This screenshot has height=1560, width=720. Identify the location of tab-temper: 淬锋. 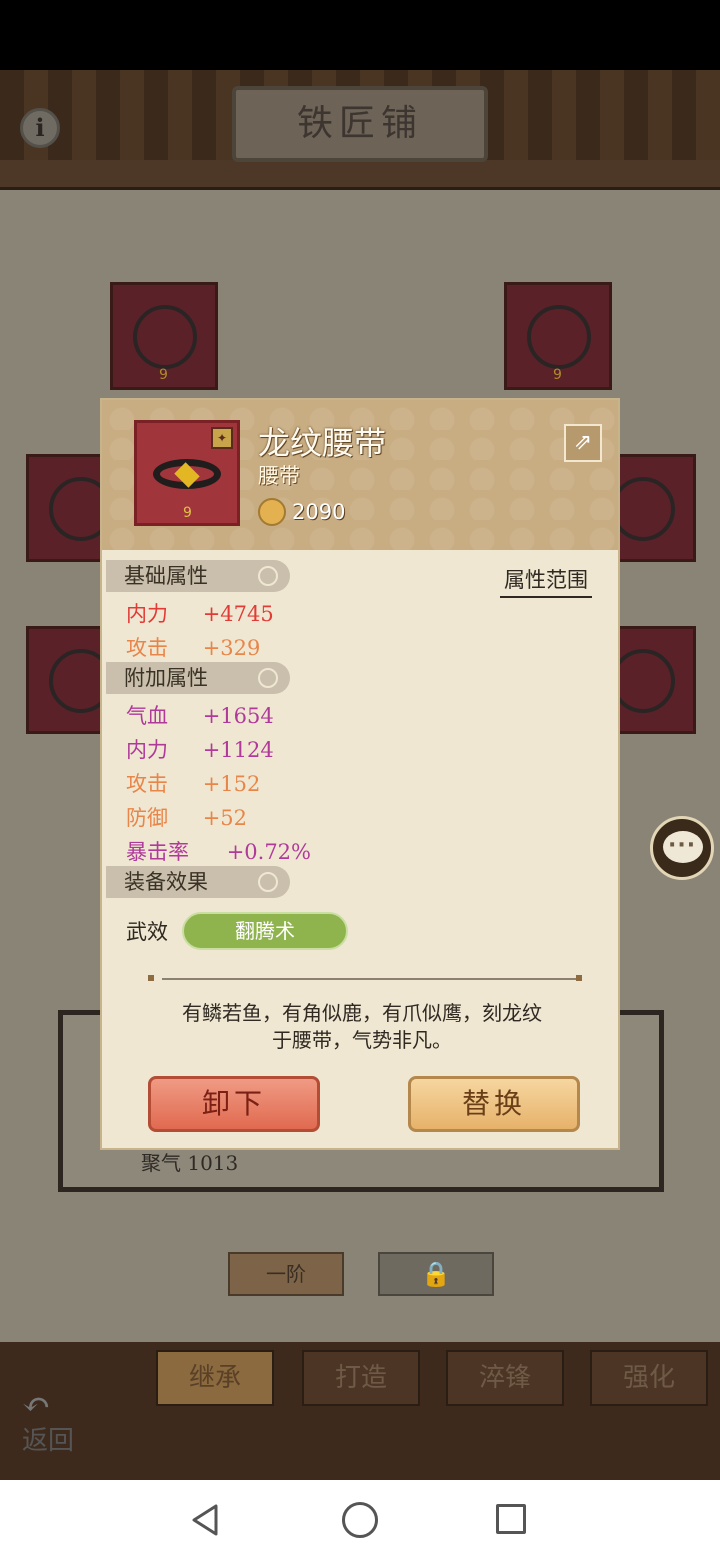
(505, 1378).